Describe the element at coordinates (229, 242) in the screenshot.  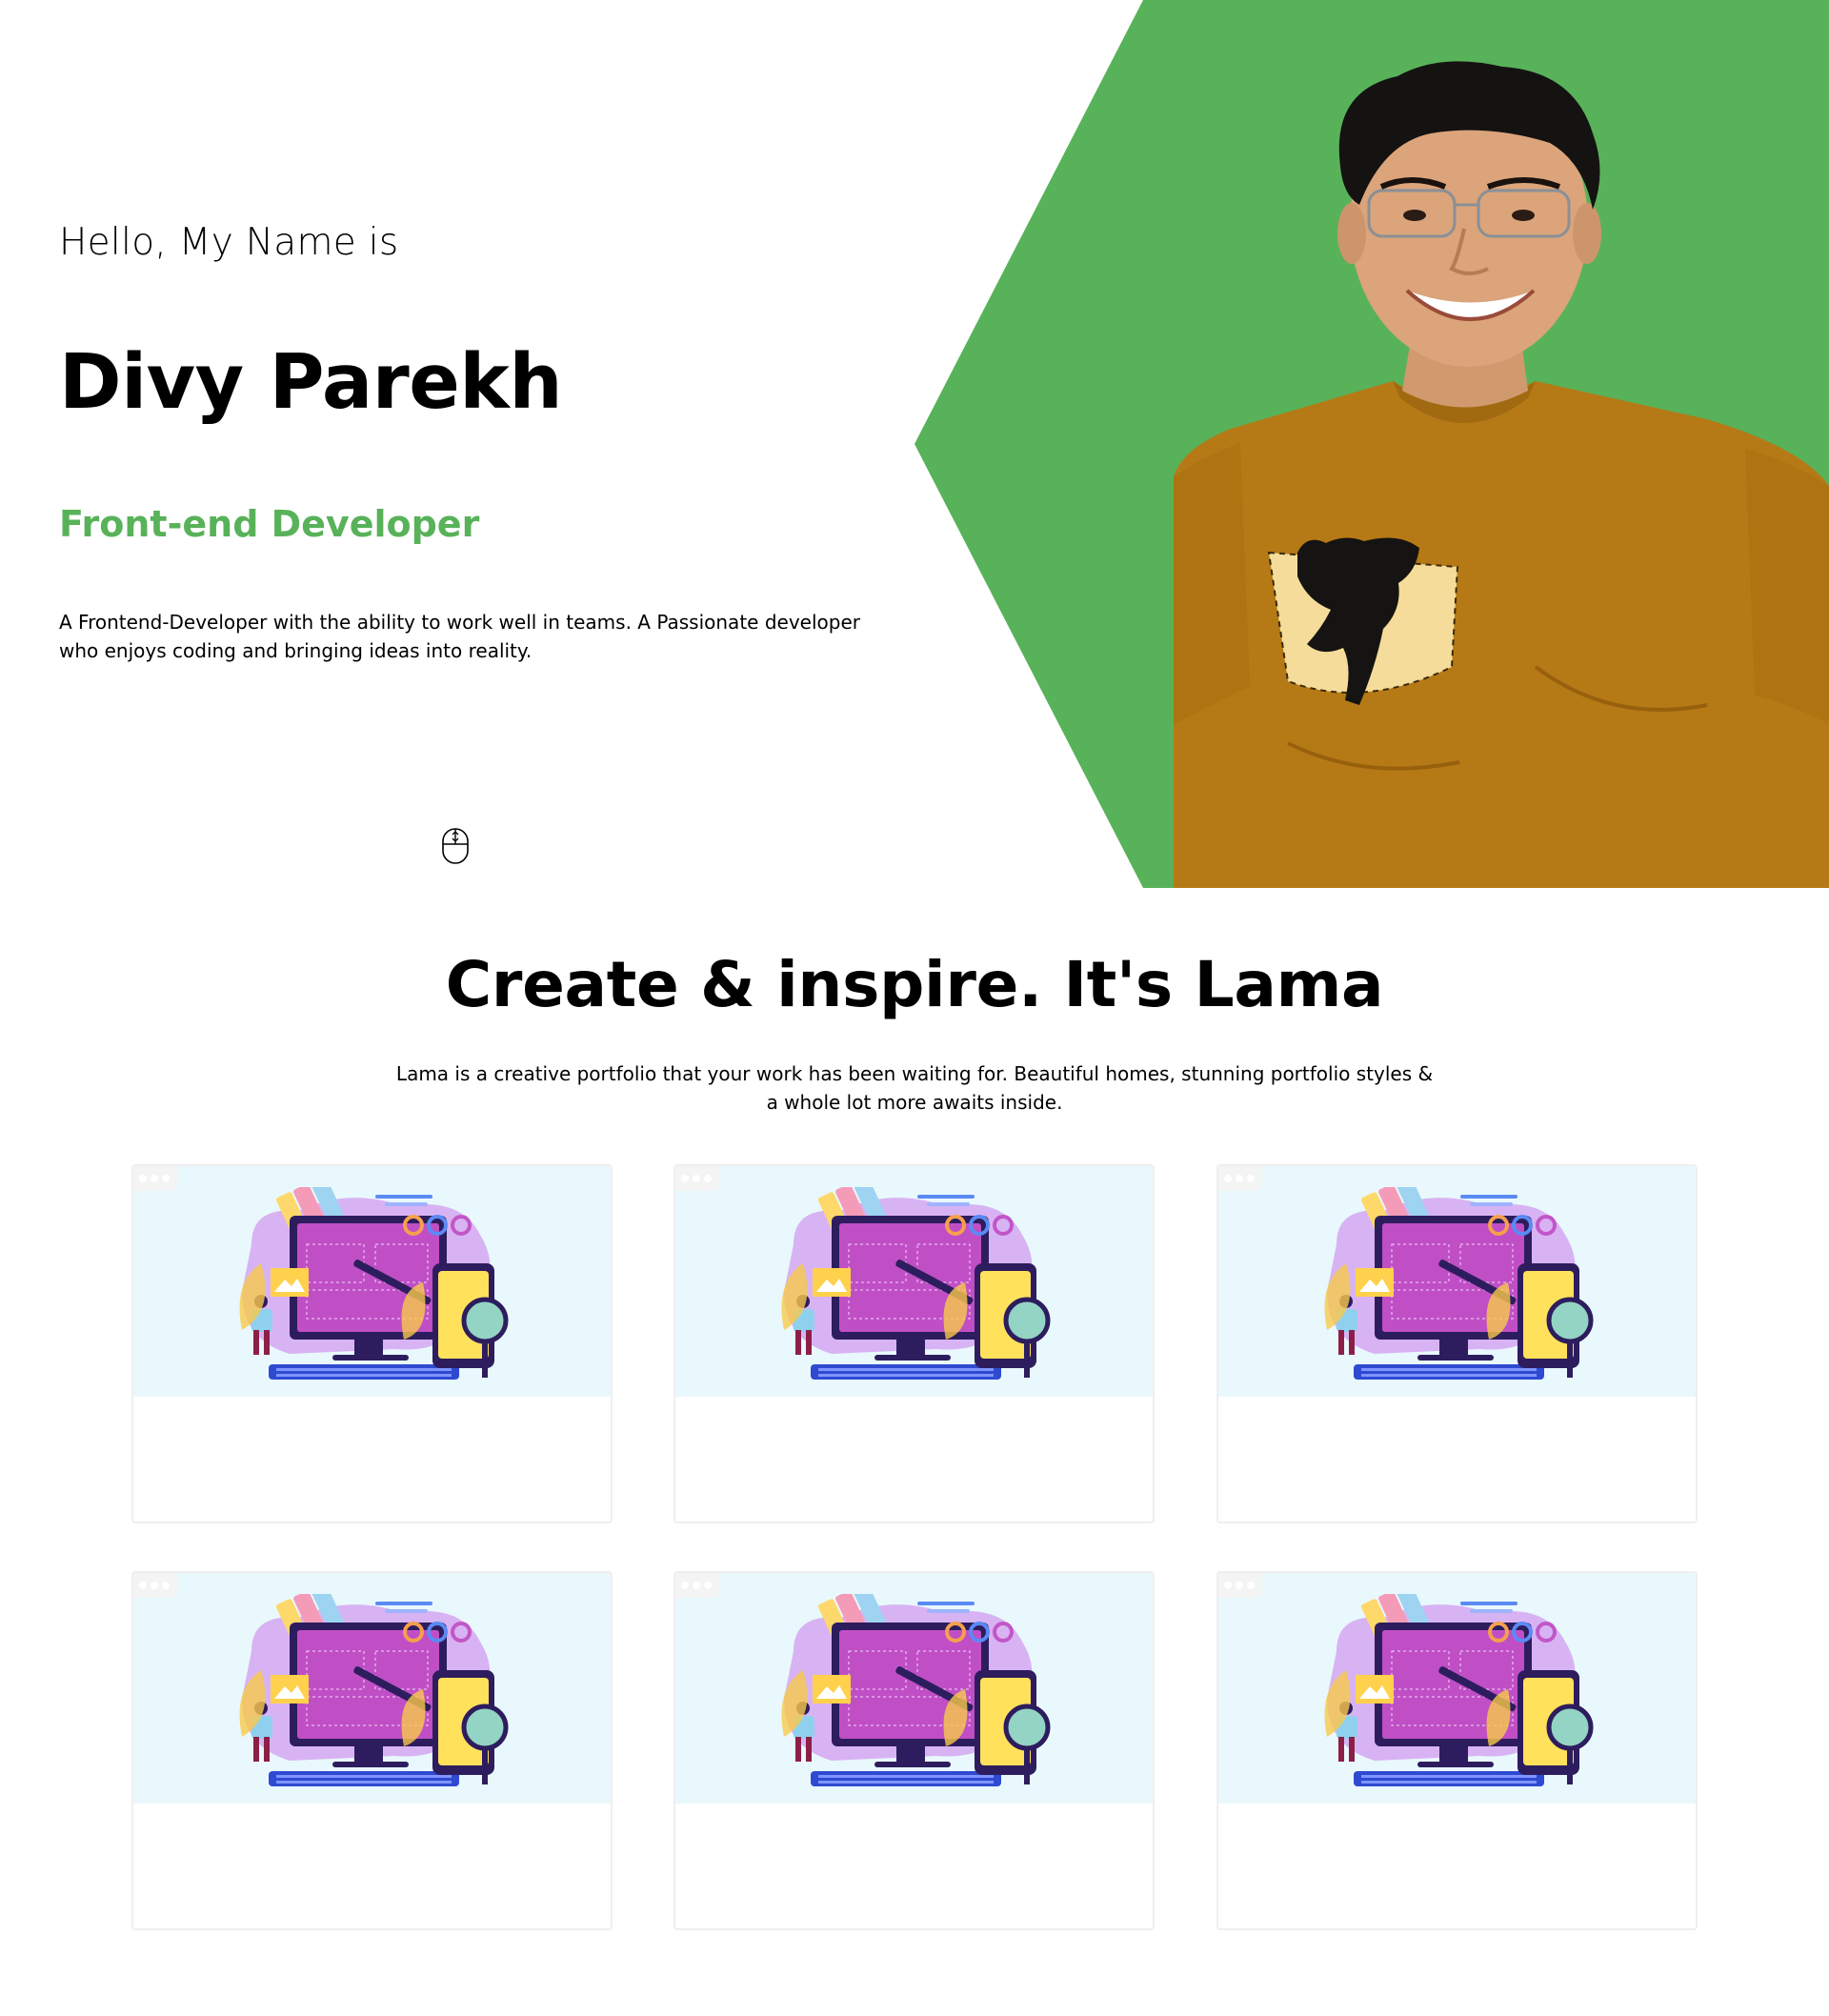
I see `intro-text: Hello, My Name is` at that location.